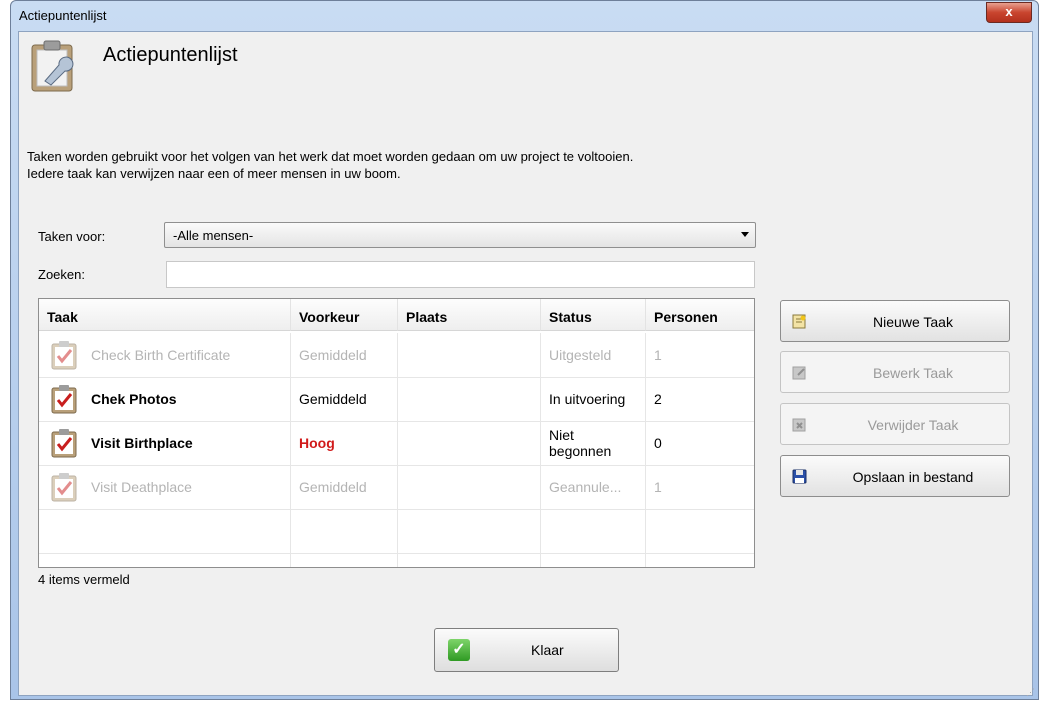 Image resolution: width=1041 pixels, height=702 pixels. What do you see at coordinates (913, 477) in the screenshot?
I see `save-to-file-label: Opslaan in bestand` at bounding box center [913, 477].